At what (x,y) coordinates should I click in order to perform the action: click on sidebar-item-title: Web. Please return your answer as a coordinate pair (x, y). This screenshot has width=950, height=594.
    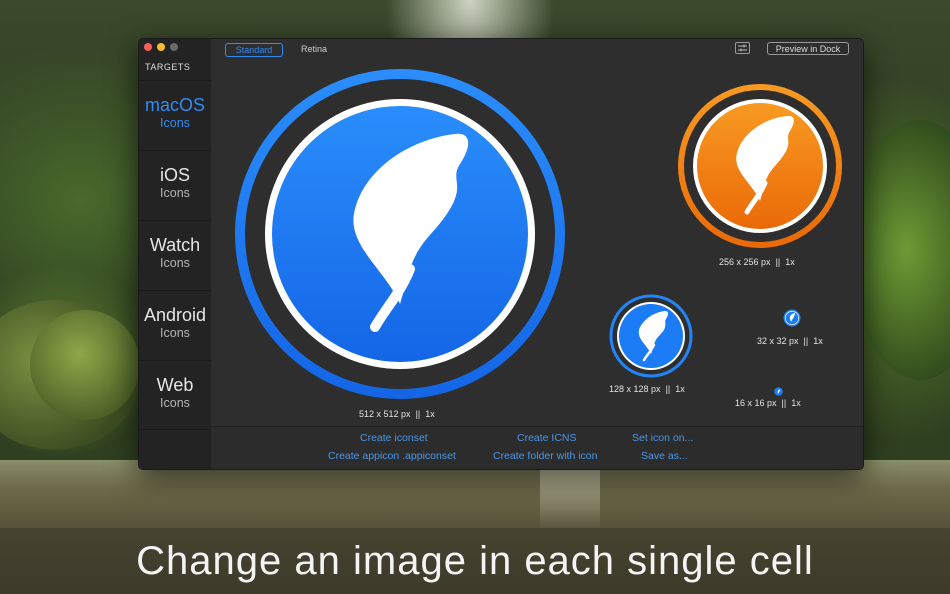
    Looking at the image, I should click on (175, 385).